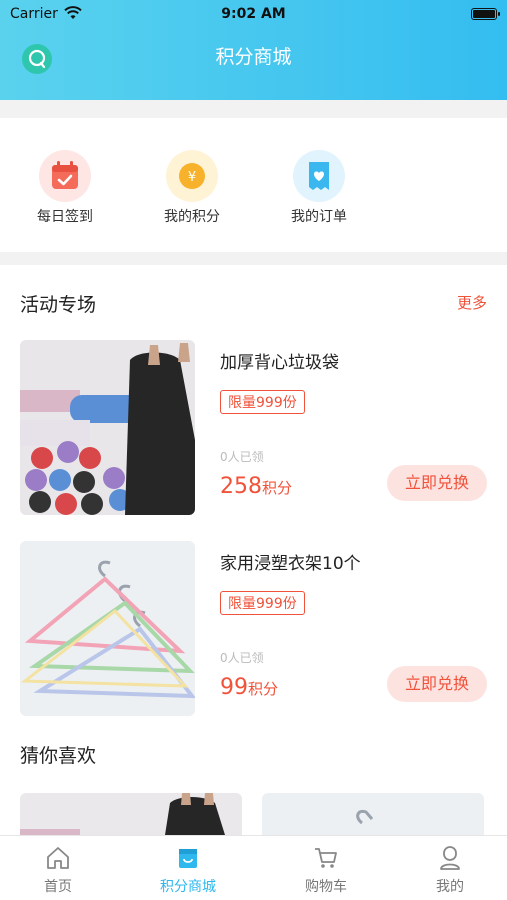 The height and width of the screenshot is (900, 507). I want to click on tab-points-mall: 积分商城, so click(188, 870).